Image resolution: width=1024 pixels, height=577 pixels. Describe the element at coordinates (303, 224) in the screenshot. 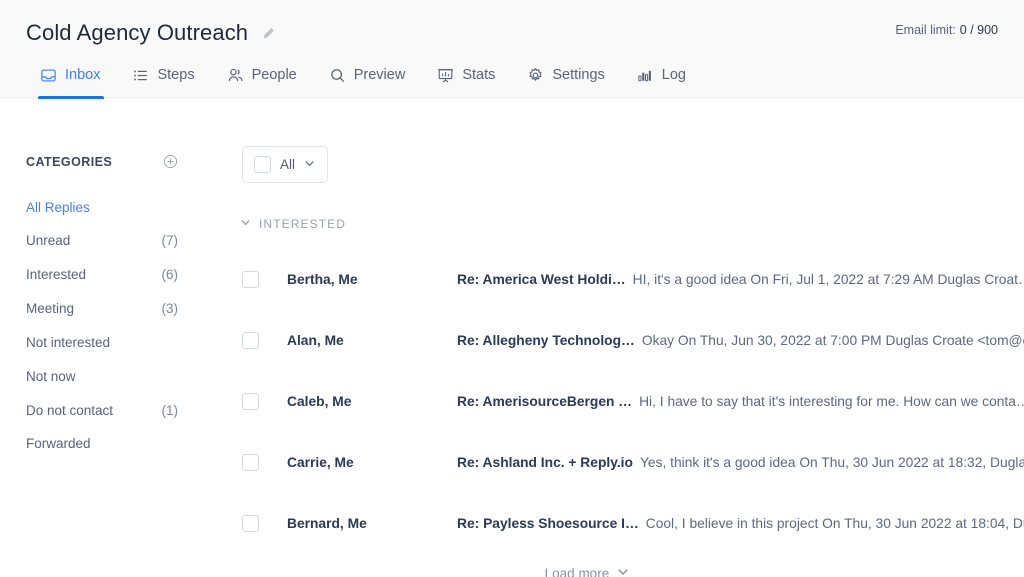

I see `group-header-label: INTERESTED` at that location.